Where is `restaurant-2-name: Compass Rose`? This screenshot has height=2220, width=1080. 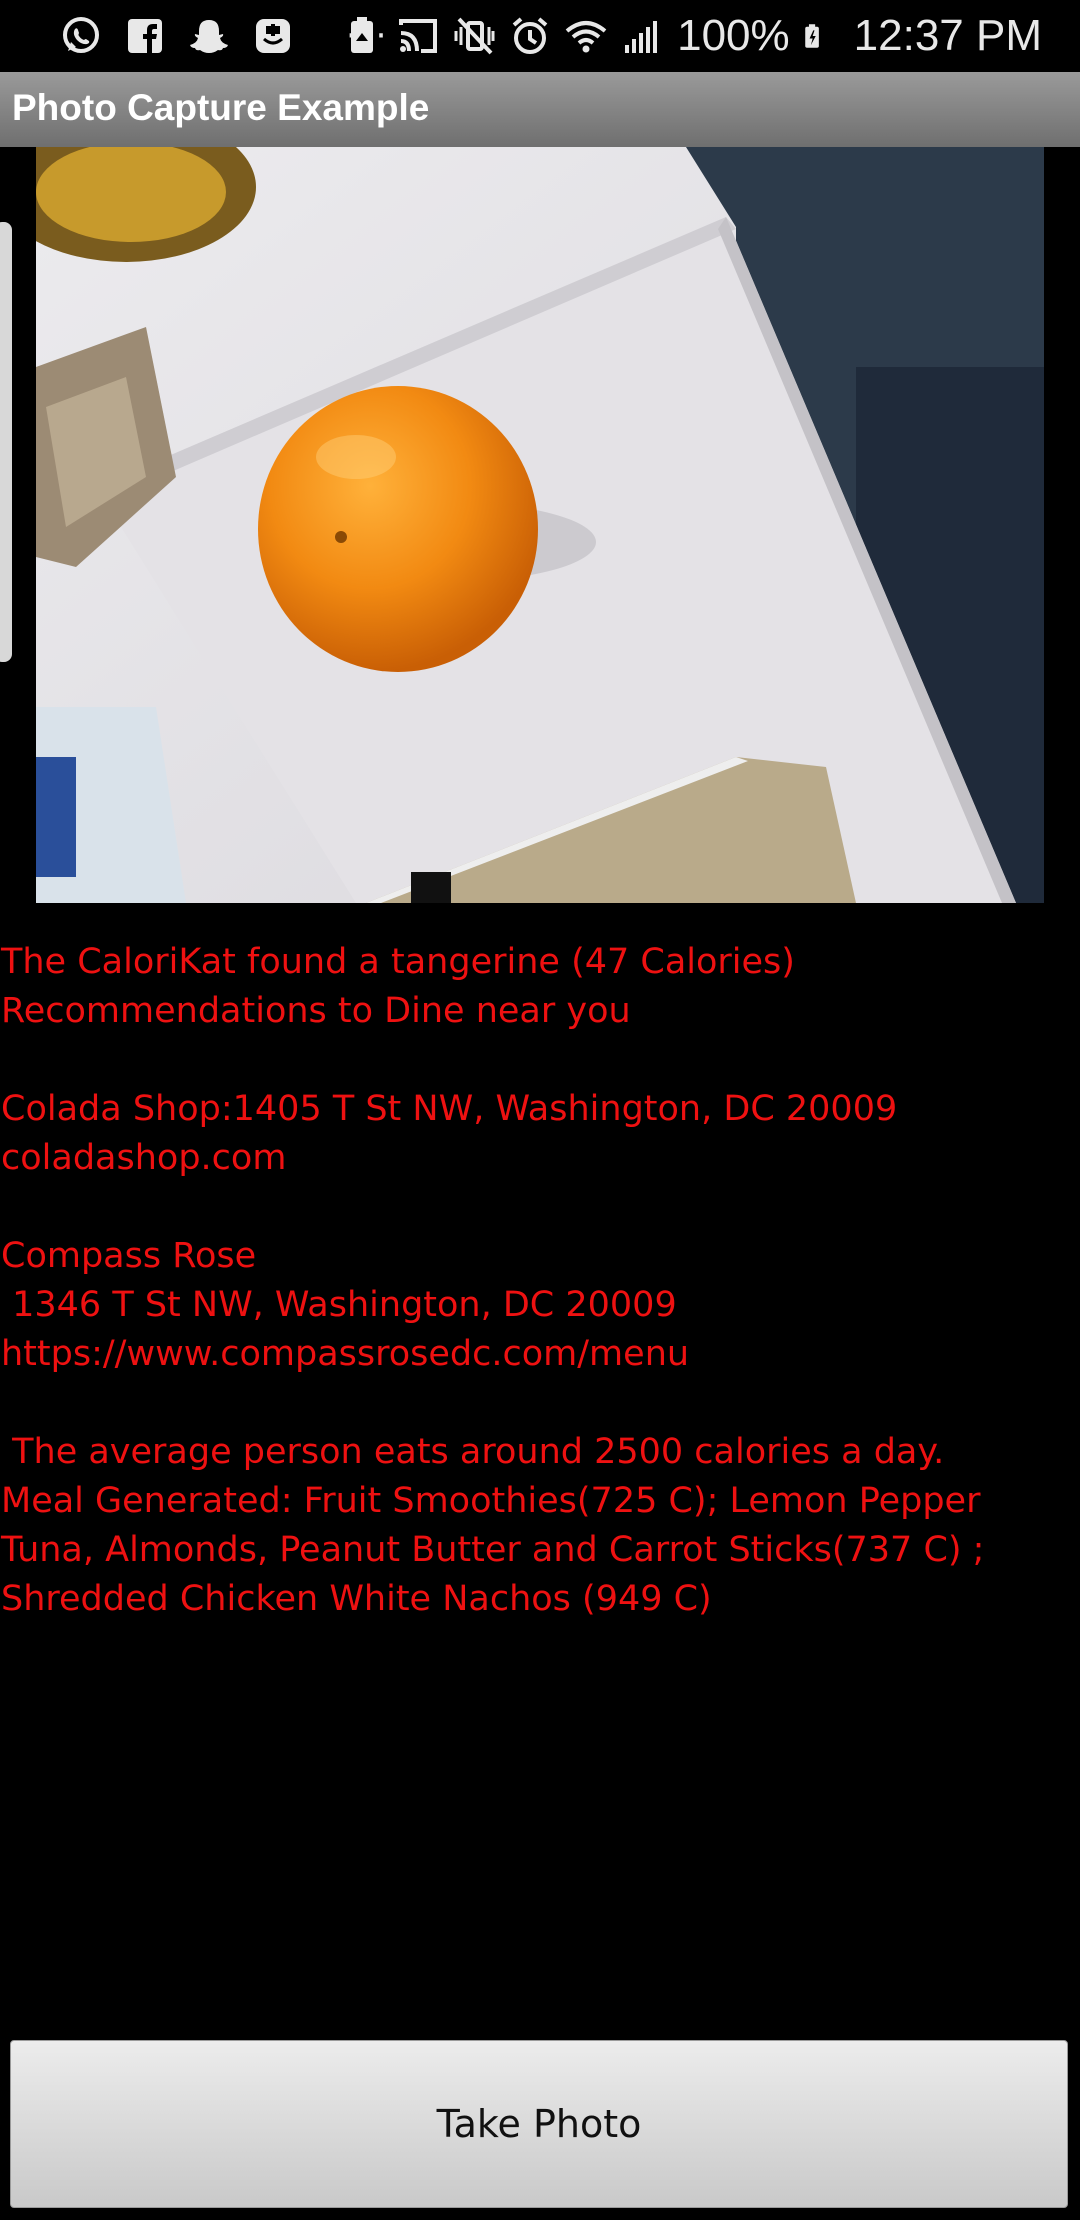
restaurant-2-name: Compass Rose is located at coordinates (129, 1256).